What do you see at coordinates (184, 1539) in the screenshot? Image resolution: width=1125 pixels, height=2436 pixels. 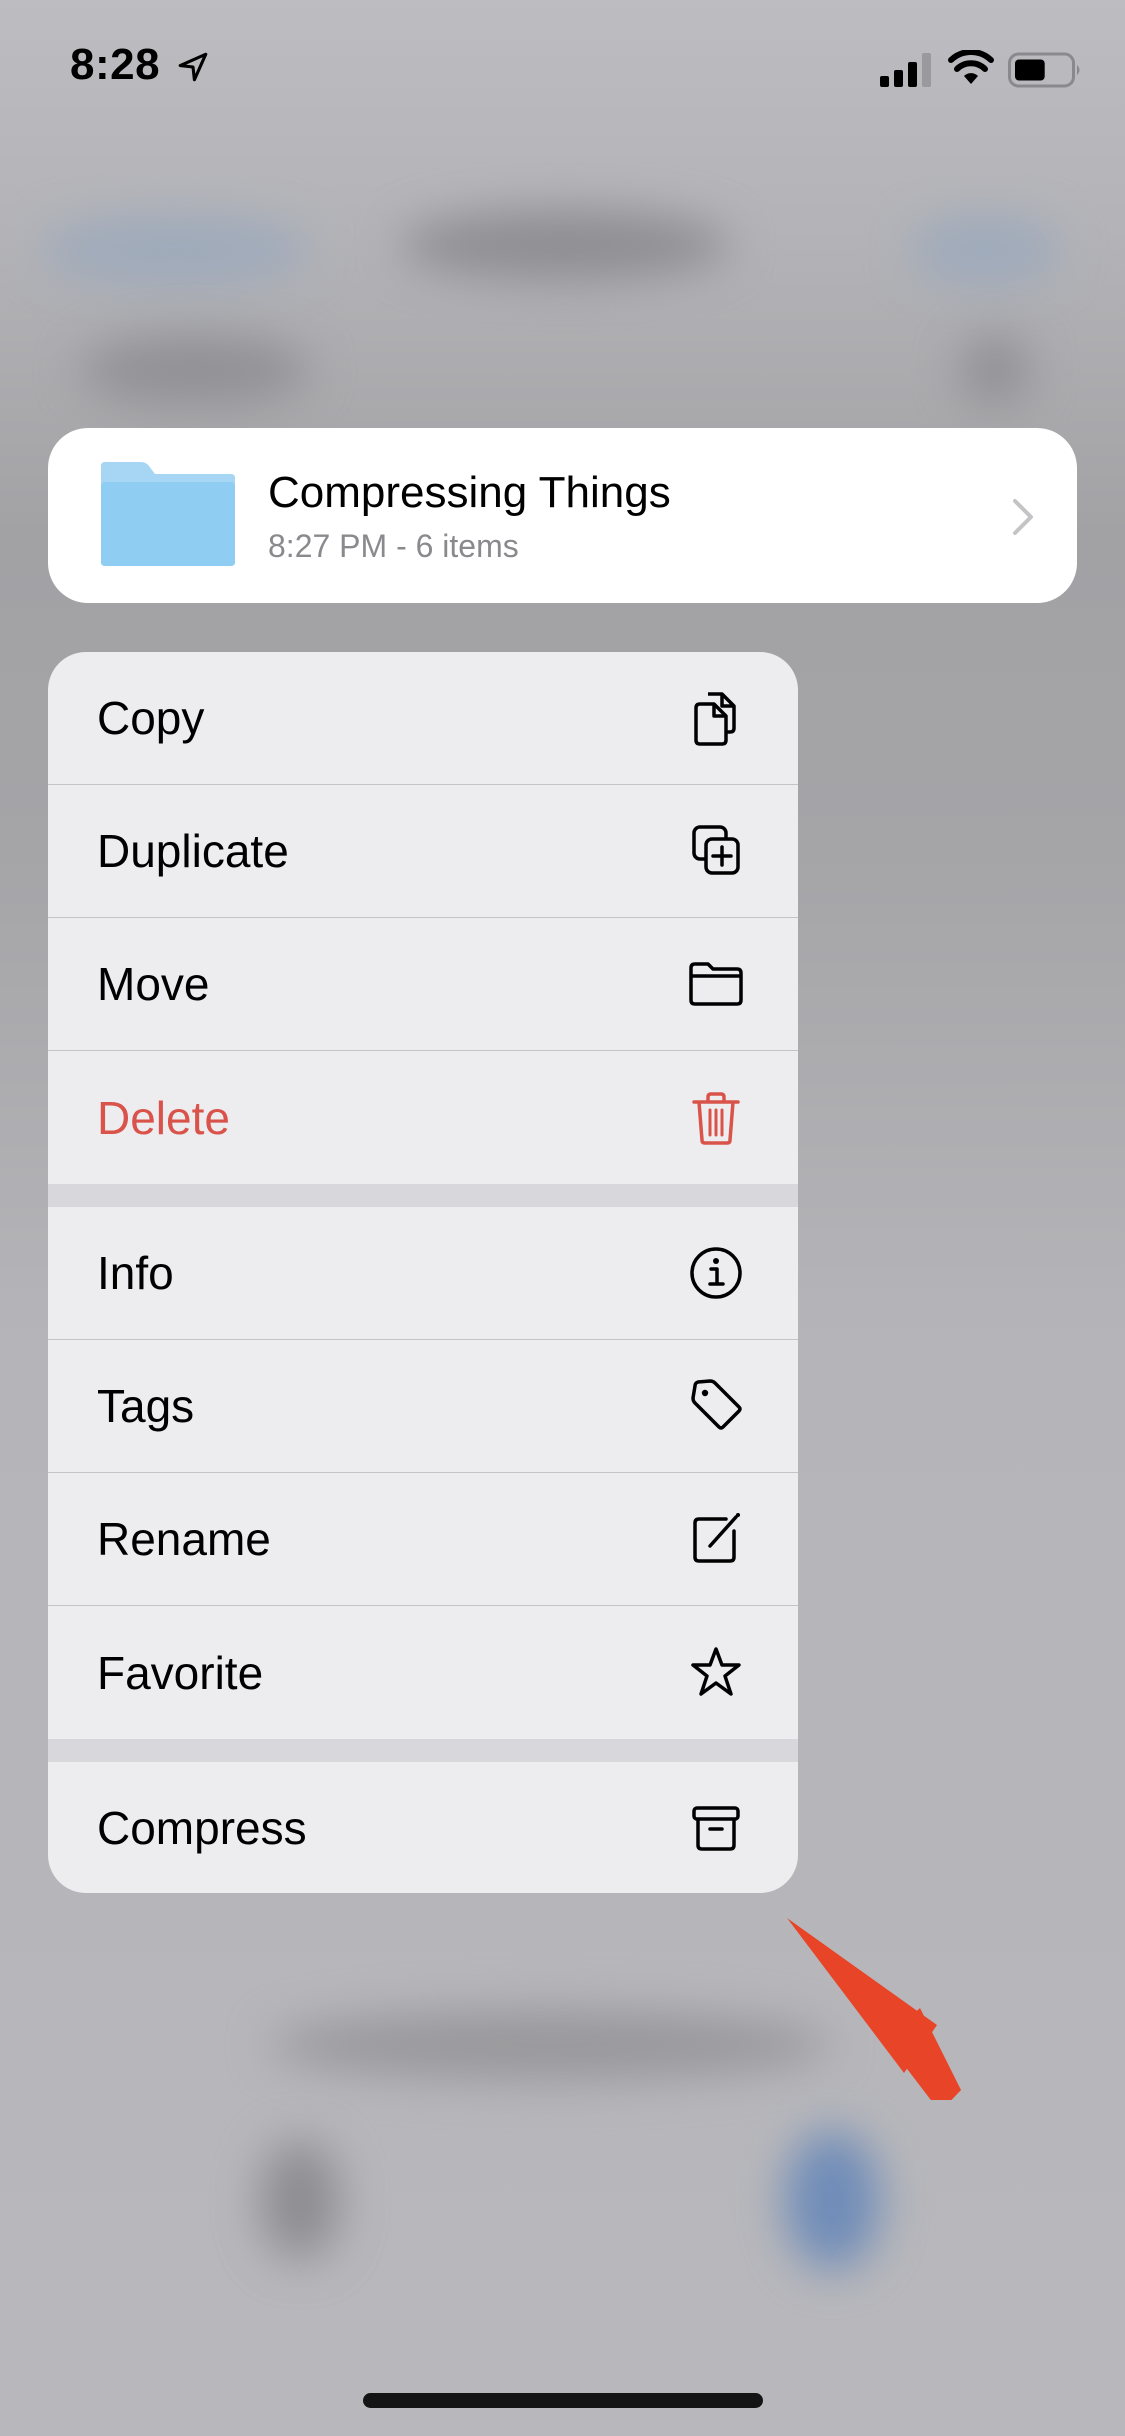 I see `menu-item-label: Rename` at bounding box center [184, 1539].